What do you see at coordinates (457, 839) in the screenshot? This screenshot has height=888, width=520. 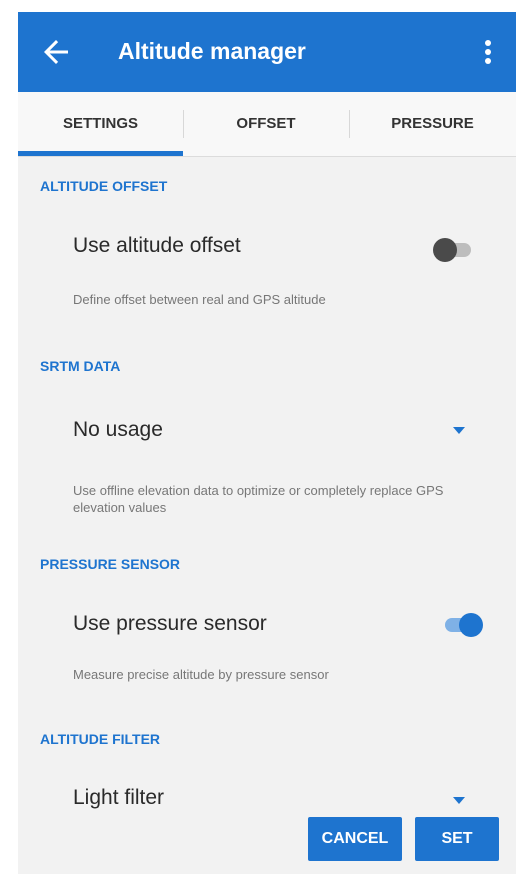 I see `set-button: SET` at bounding box center [457, 839].